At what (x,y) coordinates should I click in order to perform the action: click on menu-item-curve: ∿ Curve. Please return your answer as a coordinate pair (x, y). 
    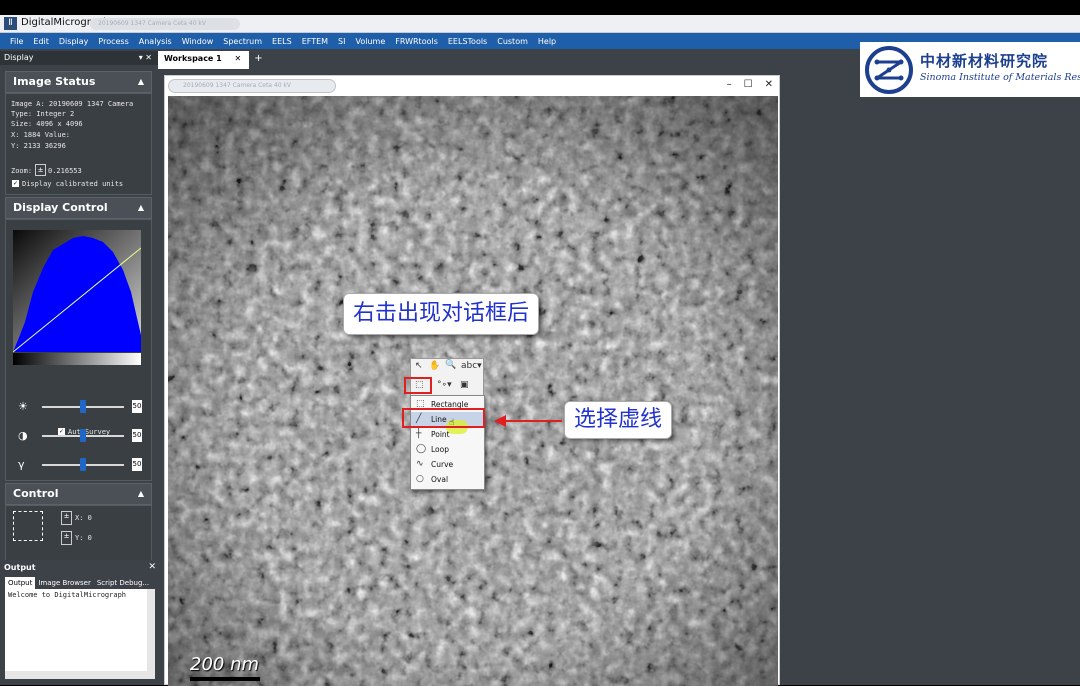
    Looking at the image, I should click on (447, 464).